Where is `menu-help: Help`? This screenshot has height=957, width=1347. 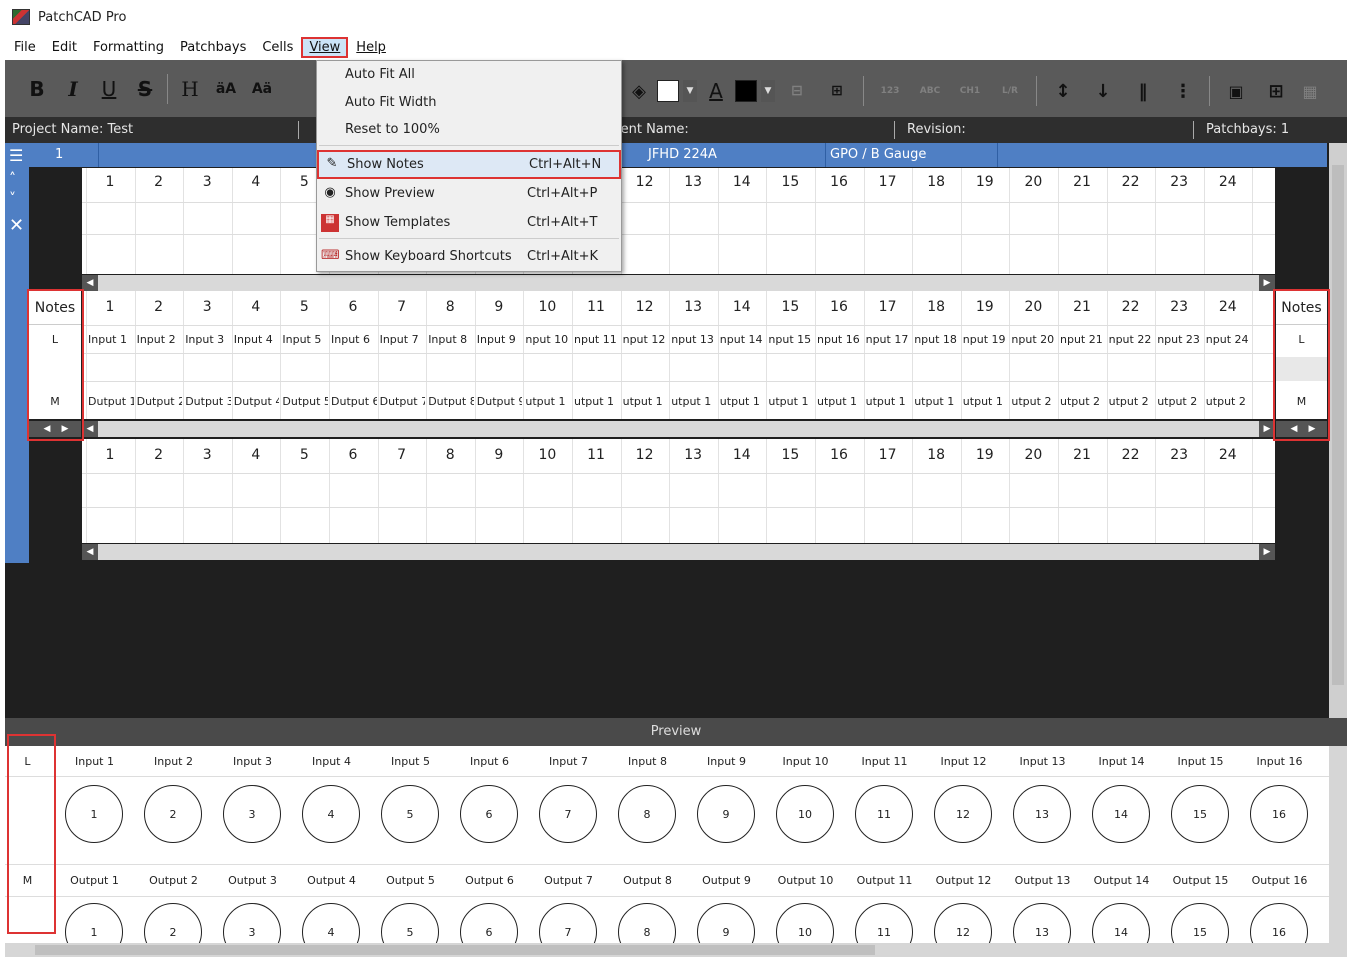 menu-help: Help is located at coordinates (371, 47).